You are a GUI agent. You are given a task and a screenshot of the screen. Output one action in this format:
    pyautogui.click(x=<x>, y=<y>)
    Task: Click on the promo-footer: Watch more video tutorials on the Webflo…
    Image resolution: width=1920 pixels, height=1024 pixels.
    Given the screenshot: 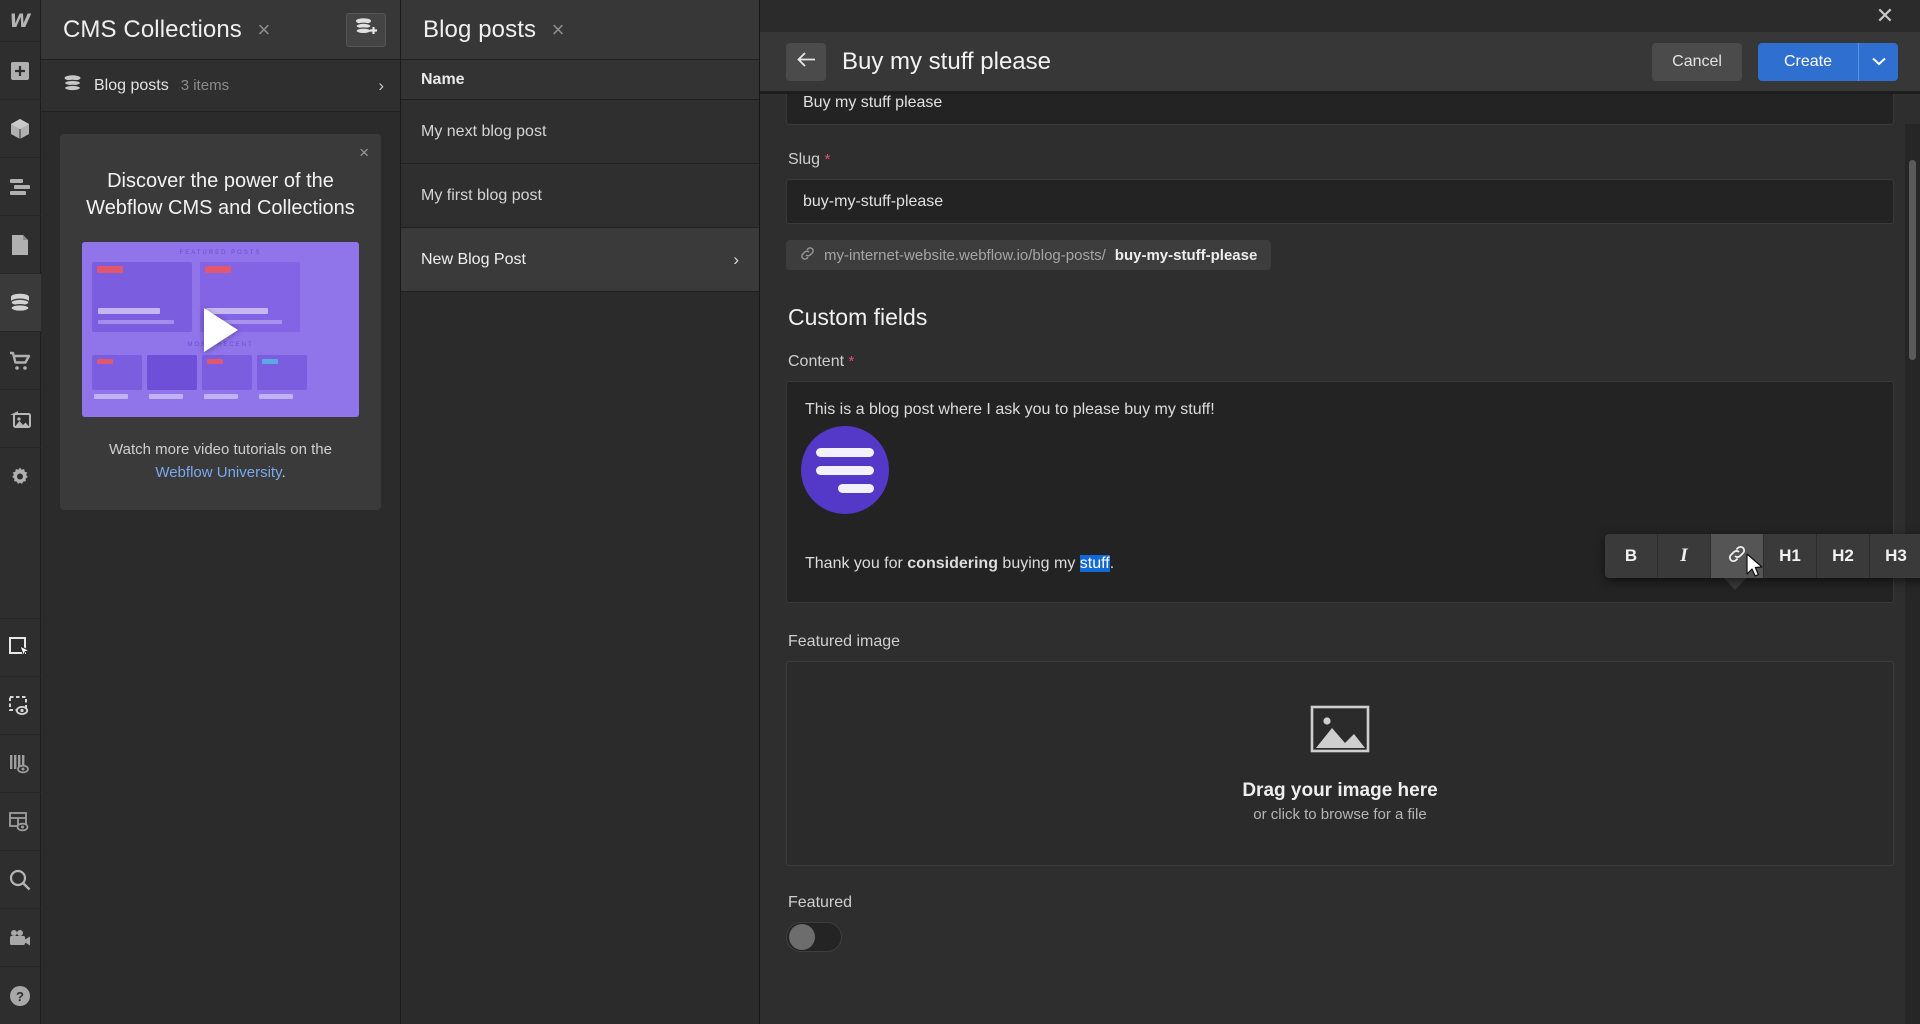 What is the action you would take?
    pyautogui.click(x=220, y=461)
    